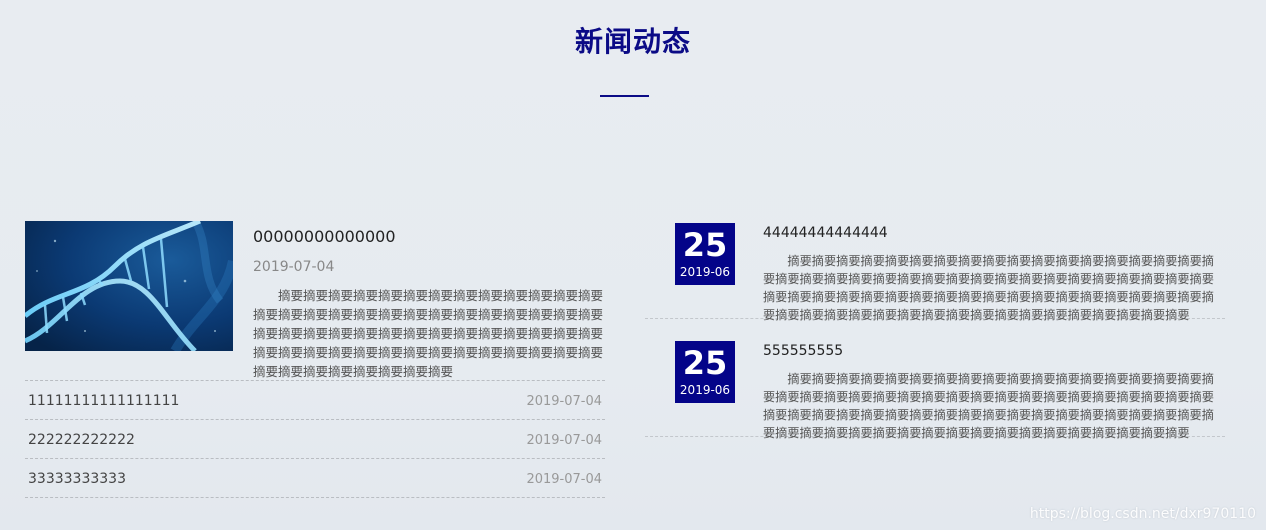 The width and height of the screenshot is (1266, 530). I want to click on featured-news-date: 2019-07-04, so click(294, 267).